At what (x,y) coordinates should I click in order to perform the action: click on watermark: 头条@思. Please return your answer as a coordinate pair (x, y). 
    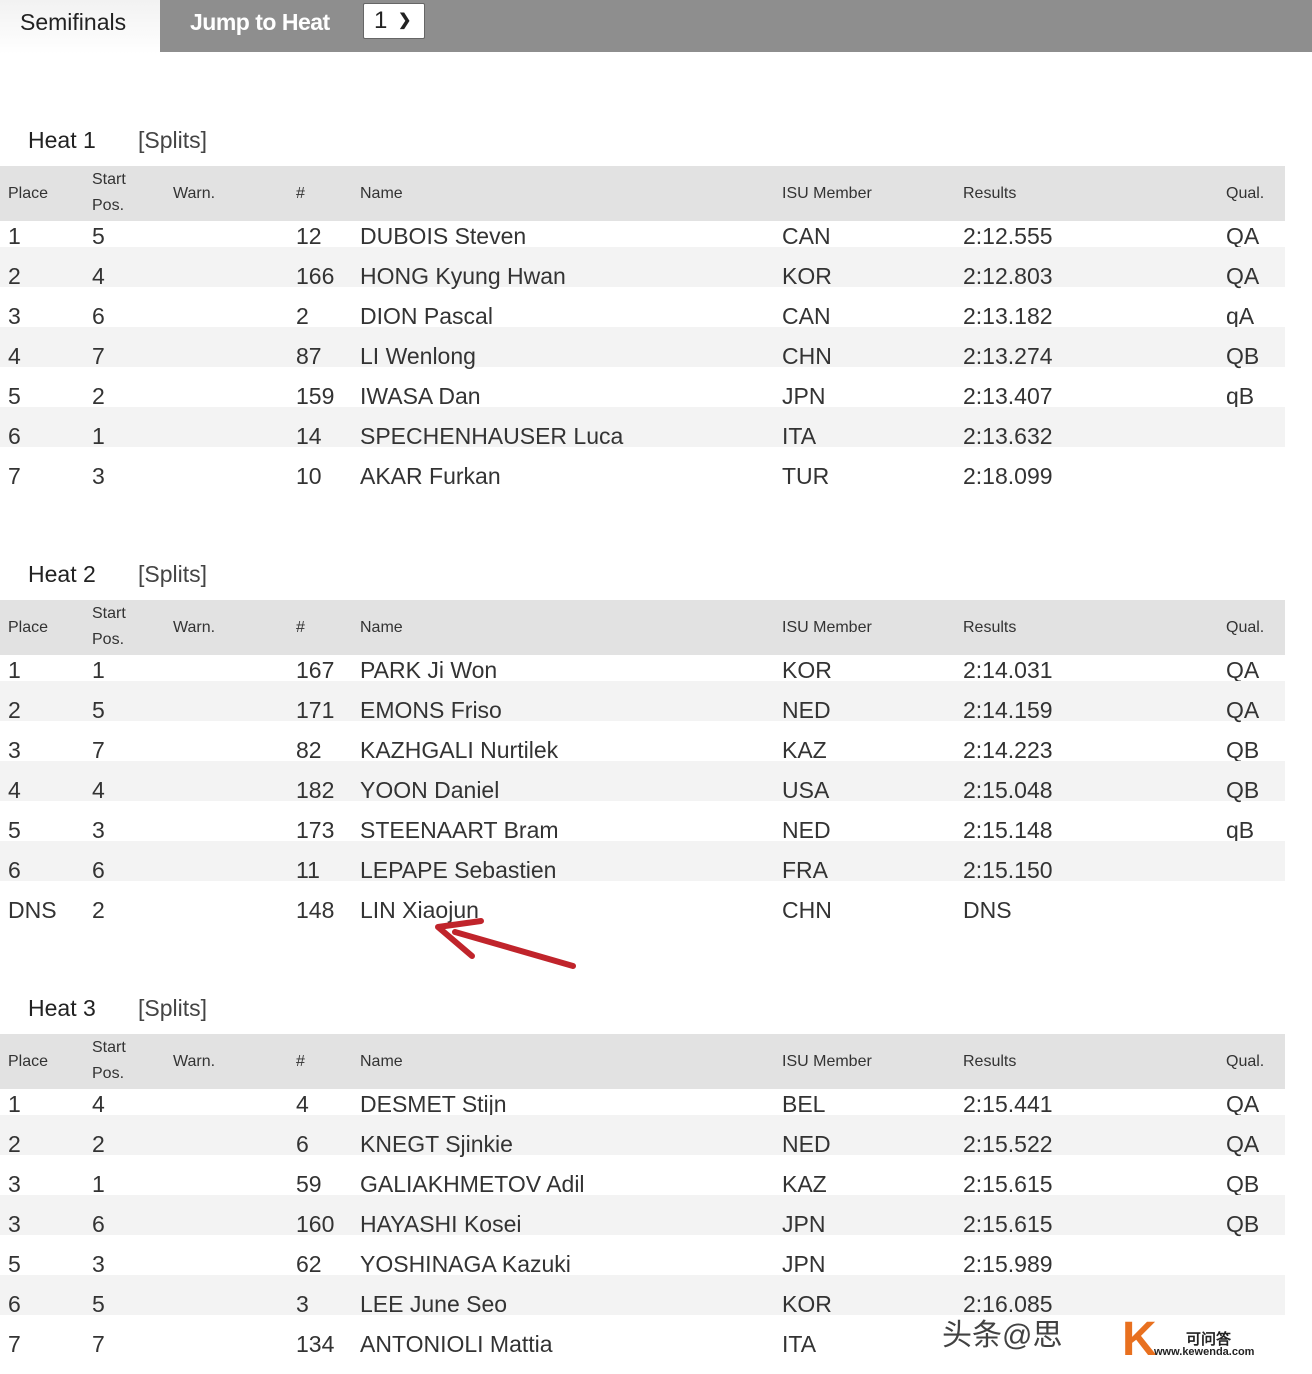
    Looking at the image, I should click on (1002, 1335).